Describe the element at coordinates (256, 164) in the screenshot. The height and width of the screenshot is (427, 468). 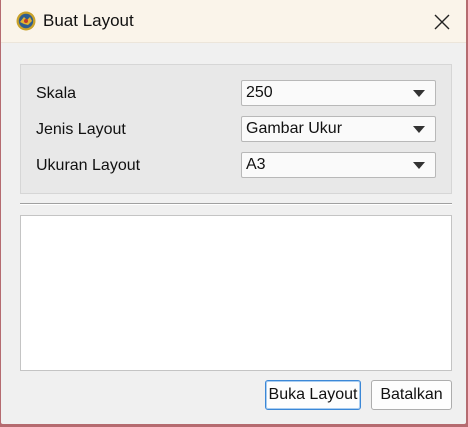
I see `ukuran-layout-value: A3` at that location.